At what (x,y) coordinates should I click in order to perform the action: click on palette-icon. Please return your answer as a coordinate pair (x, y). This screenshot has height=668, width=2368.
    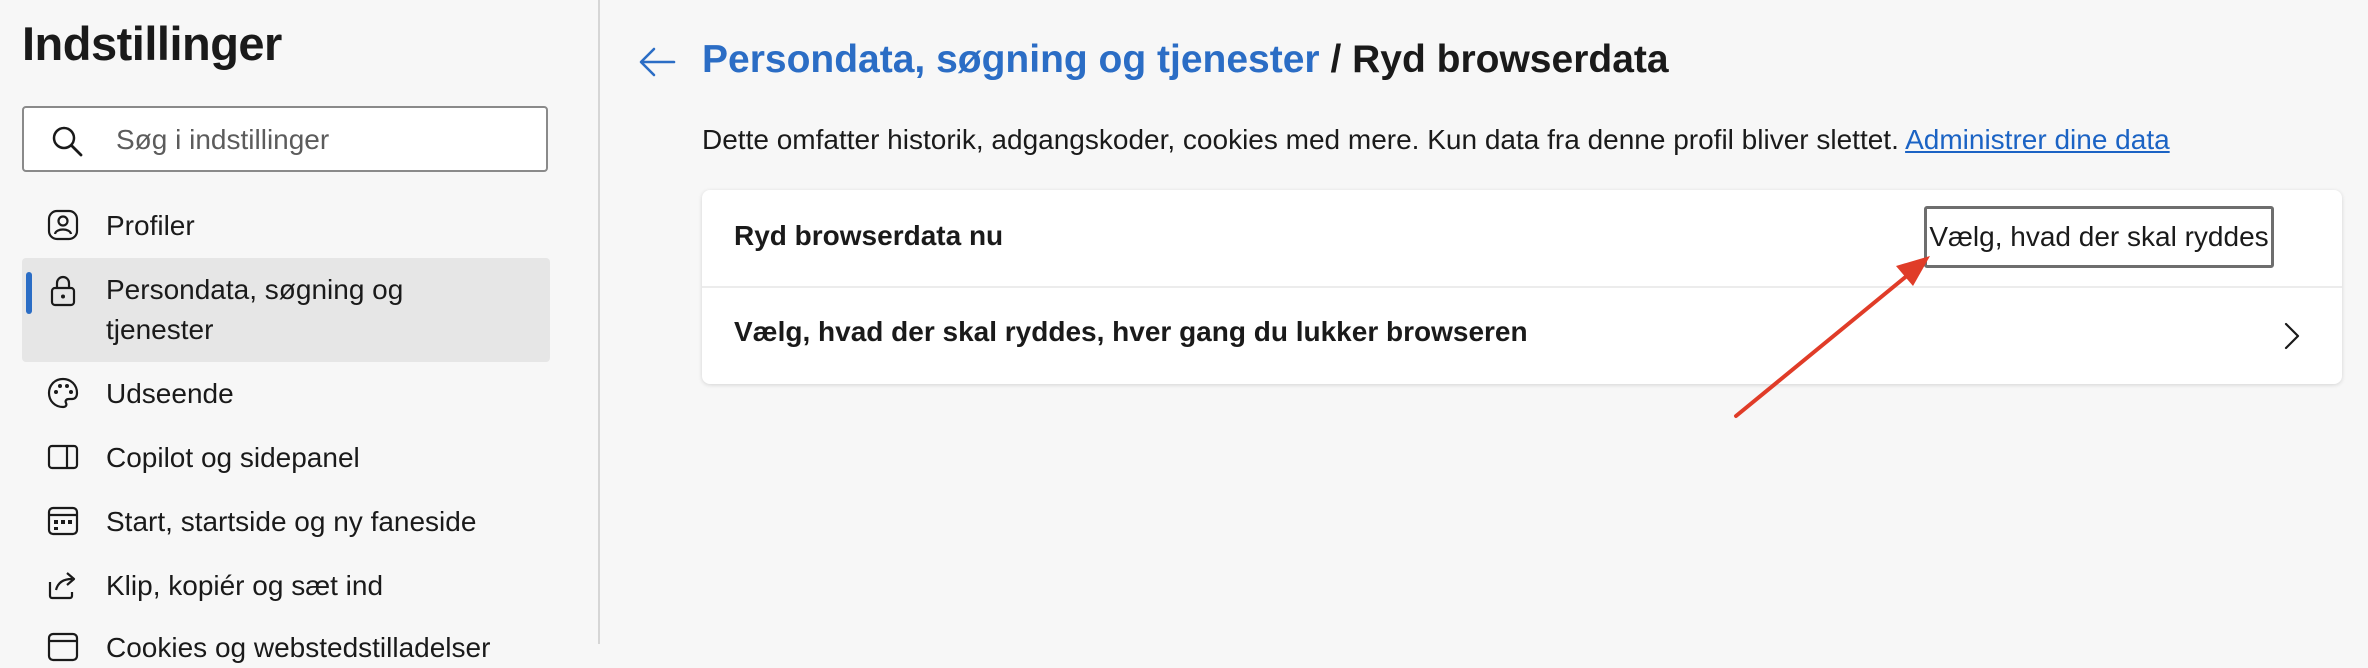
    Looking at the image, I should click on (63, 393).